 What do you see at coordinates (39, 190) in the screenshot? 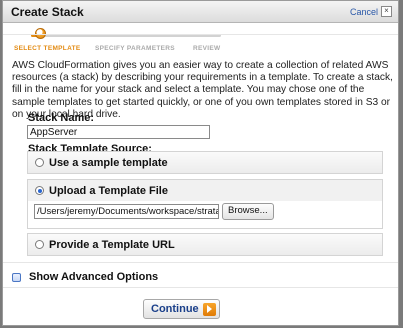
I see `upload-template-radio` at bounding box center [39, 190].